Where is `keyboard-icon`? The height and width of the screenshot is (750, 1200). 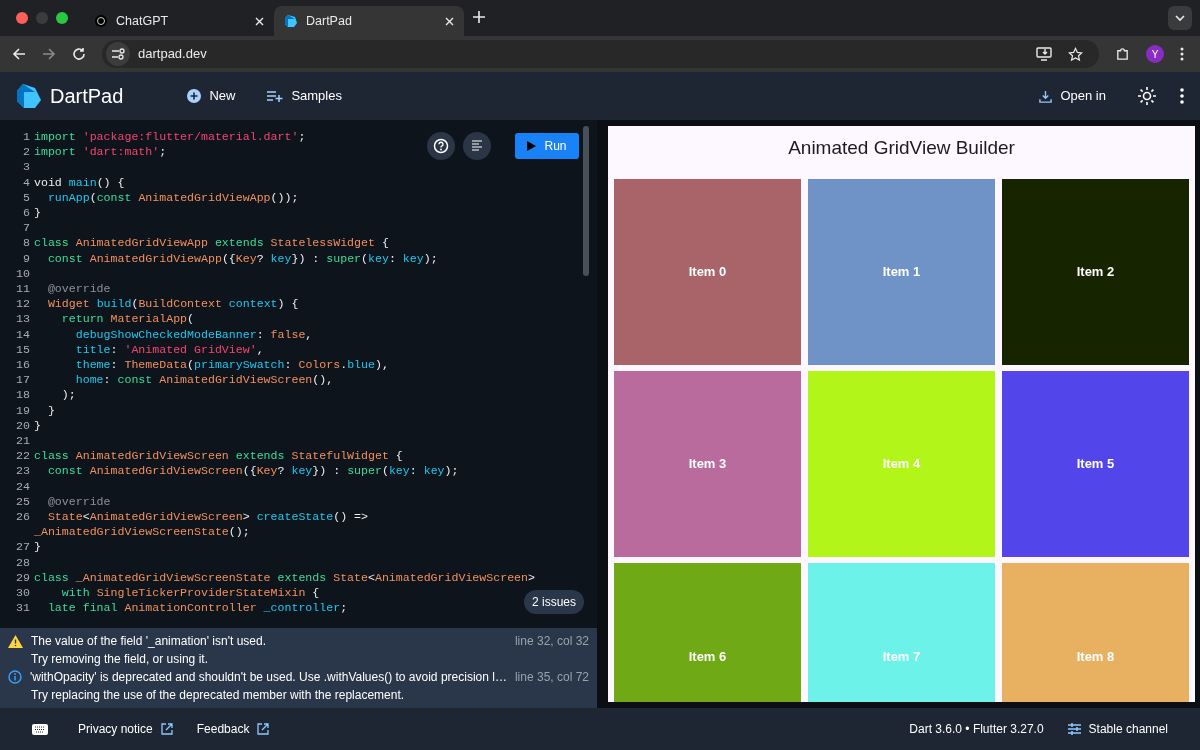 keyboard-icon is located at coordinates (40, 729).